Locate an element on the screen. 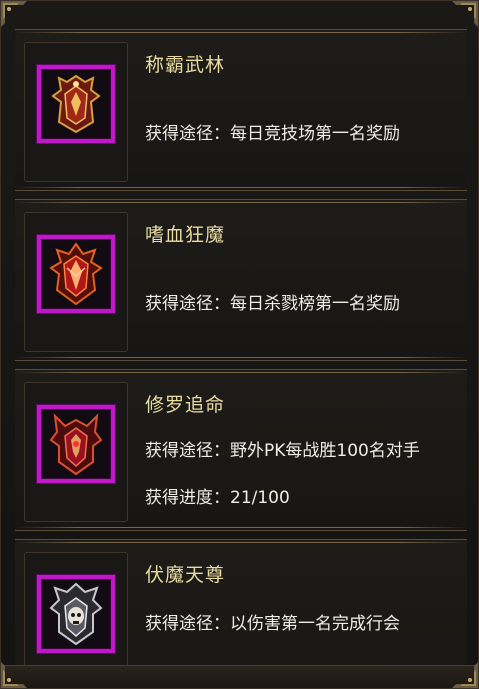 This screenshot has width=479, height=689. acquire-text: 每日杀戮榜第一名奖励 is located at coordinates (315, 304).